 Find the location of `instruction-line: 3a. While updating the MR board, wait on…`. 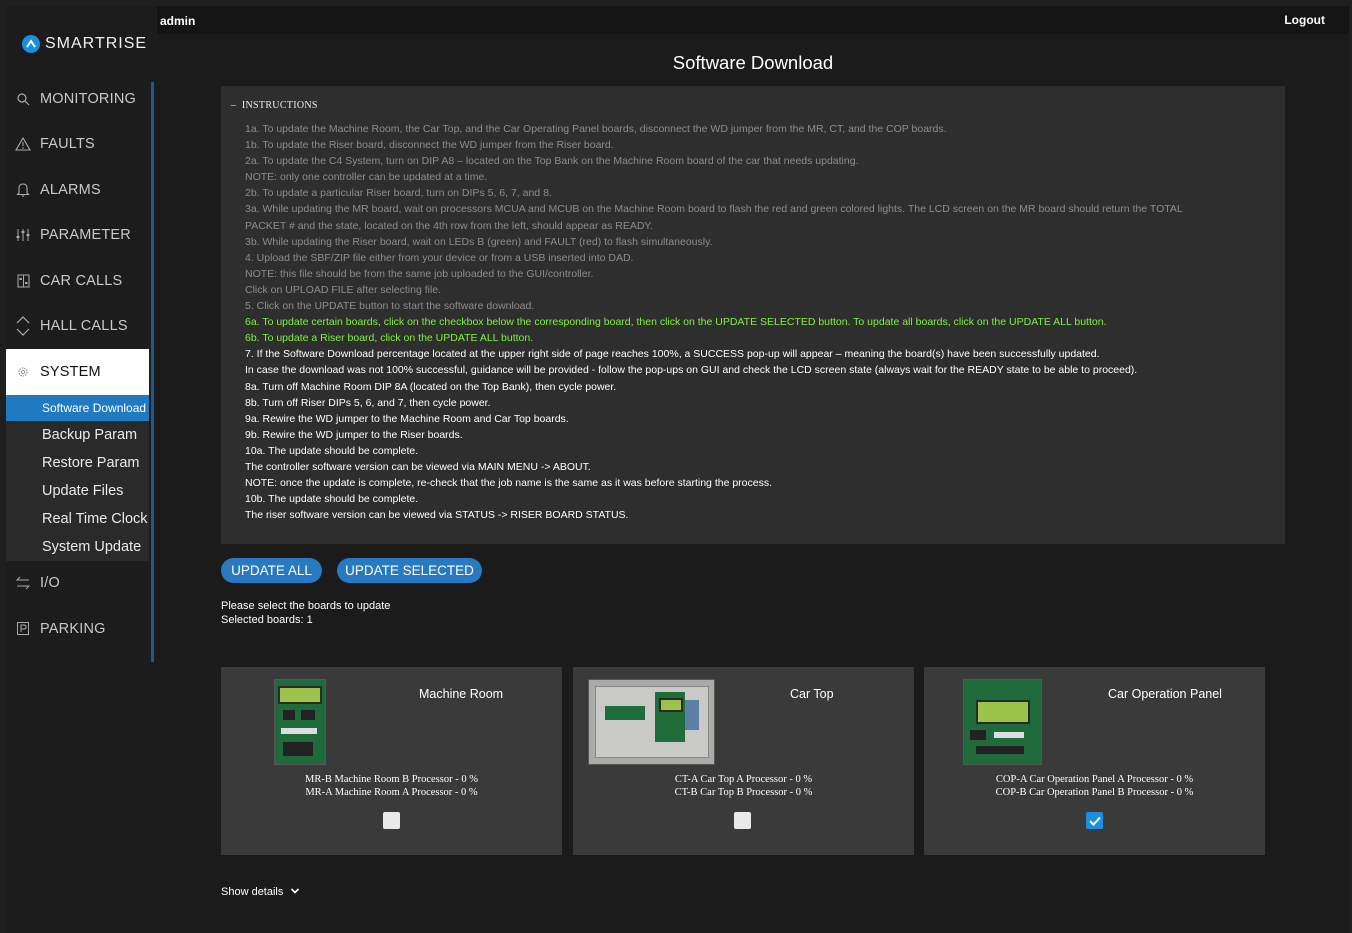

instruction-line: 3a. While updating the MR board, wait on… is located at coordinates (714, 209).